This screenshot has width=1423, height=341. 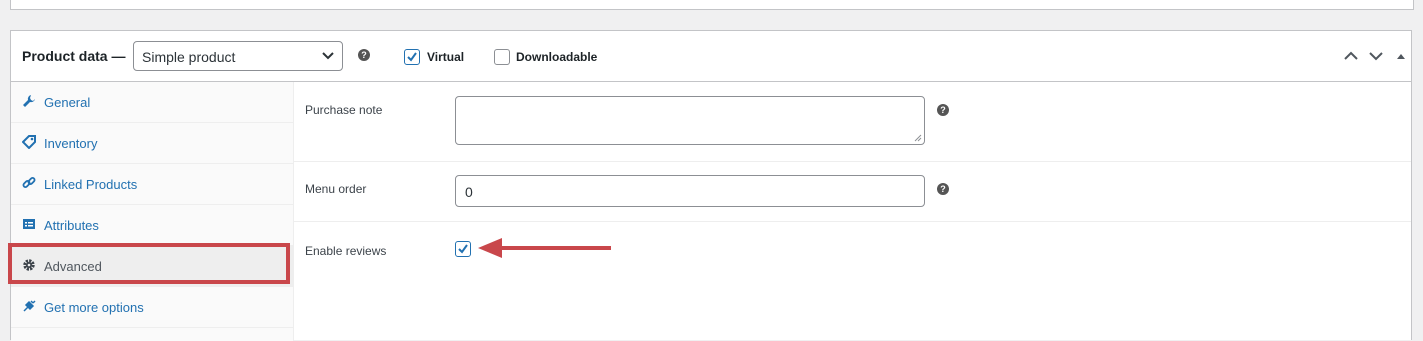 What do you see at coordinates (150, 265) in the screenshot?
I see `tab-advanced: Advanced` at bounding box center [150, 265].